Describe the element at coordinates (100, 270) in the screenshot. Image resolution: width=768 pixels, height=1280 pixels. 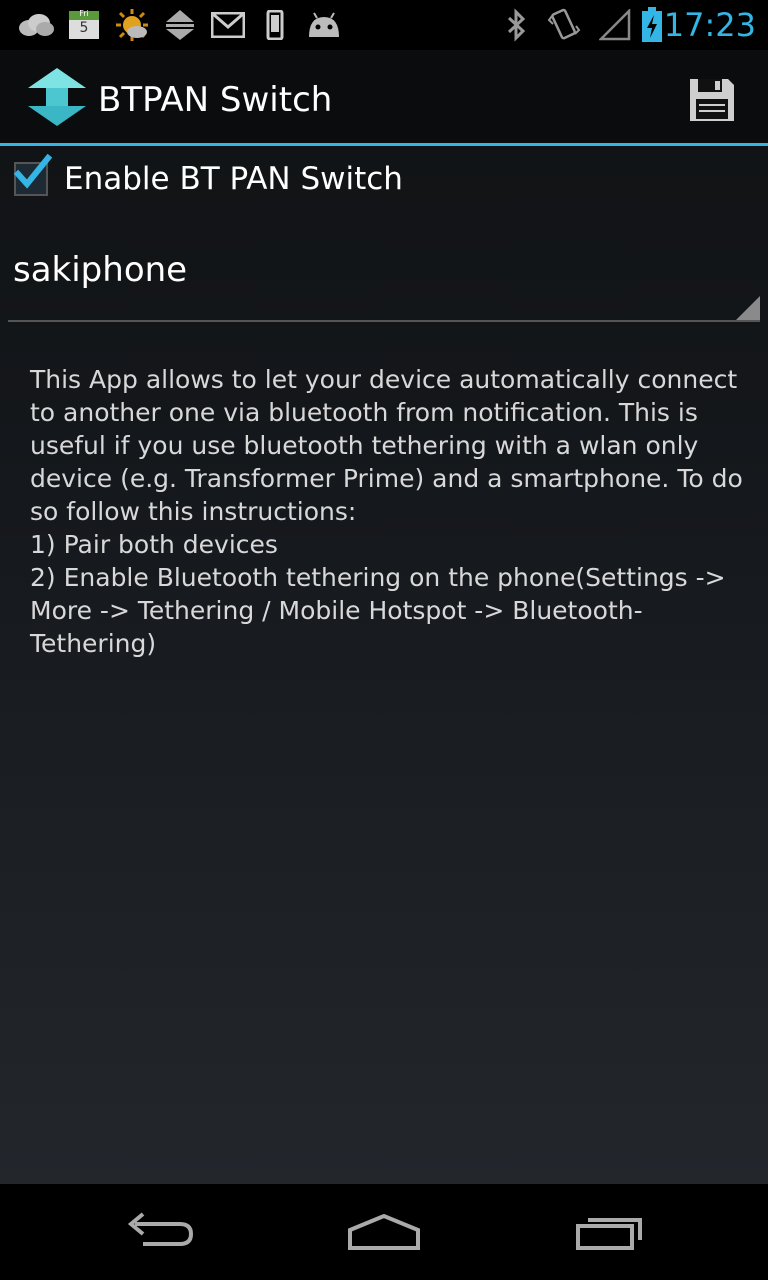
I see `device-spinner-value: sakiphone` at that location.